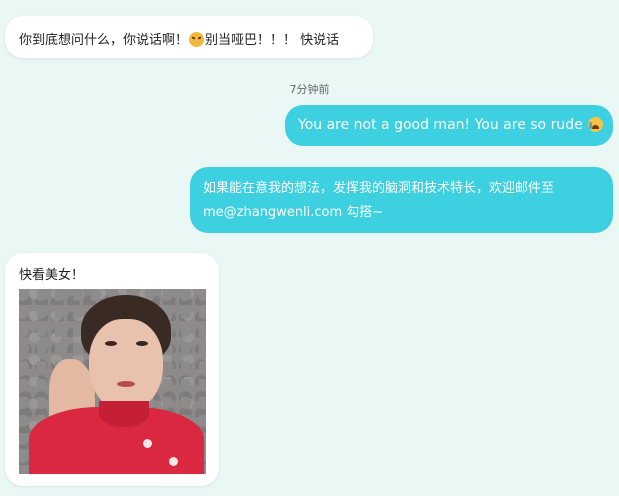  I want to click on incoming-message: 你到底想问什么，你说话啊！ 别当哑巴！！！ 快说话, so click(189, 37).